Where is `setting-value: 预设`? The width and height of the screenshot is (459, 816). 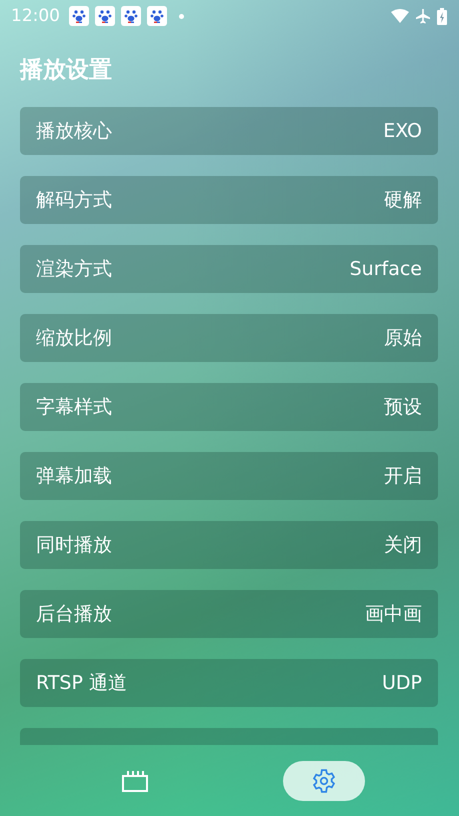 setting-value: 预设 is located at coordinates (403, 407).